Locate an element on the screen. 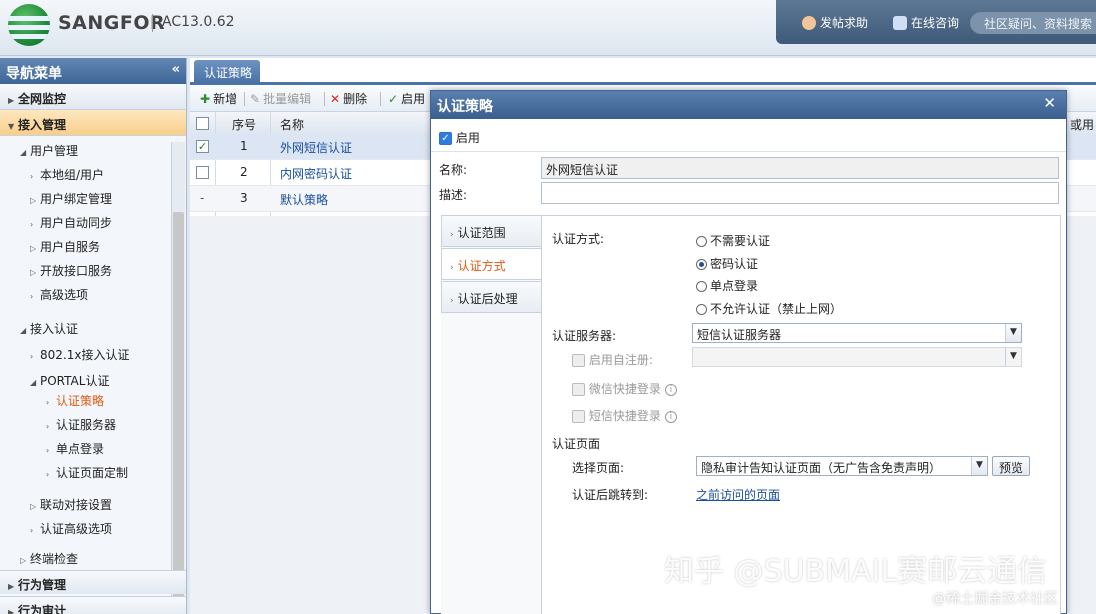 The image size is (1096, 614). subnav-auth-method: › 认证方式 is located at coordinates (491, 264).